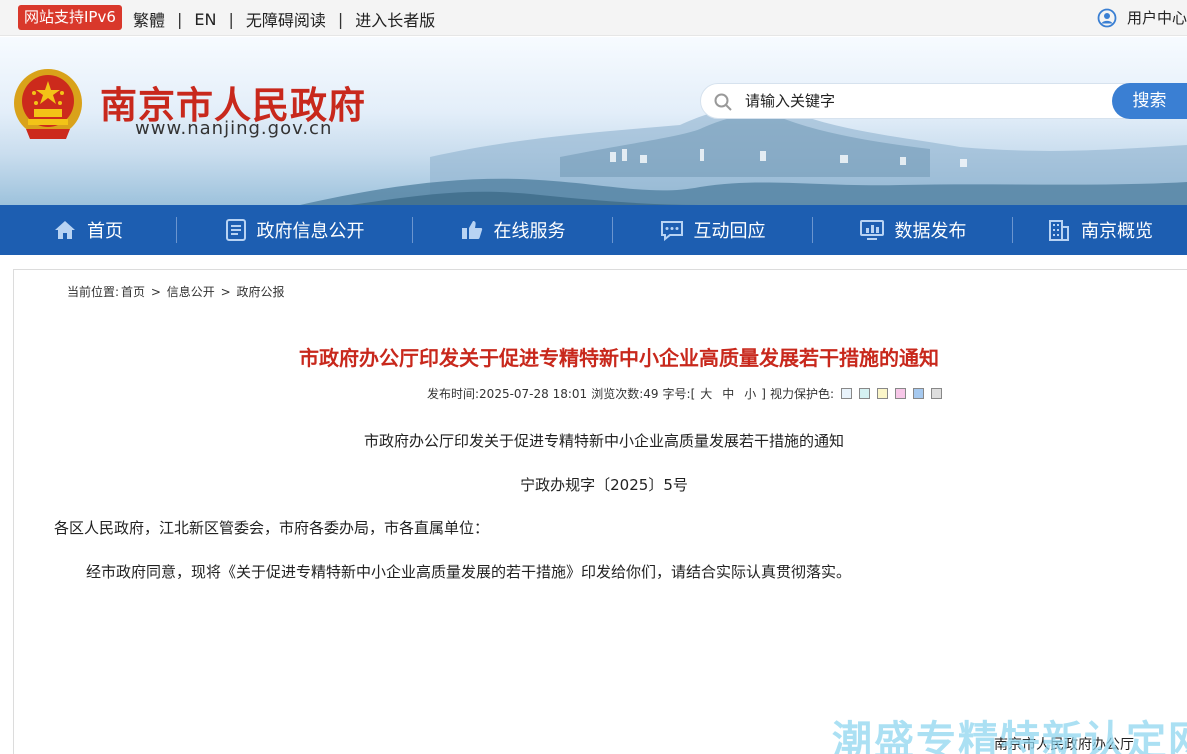  Describe the element at coordinates (871, 230) in the screenshot. I see `monitor-chart-icon` at that location.